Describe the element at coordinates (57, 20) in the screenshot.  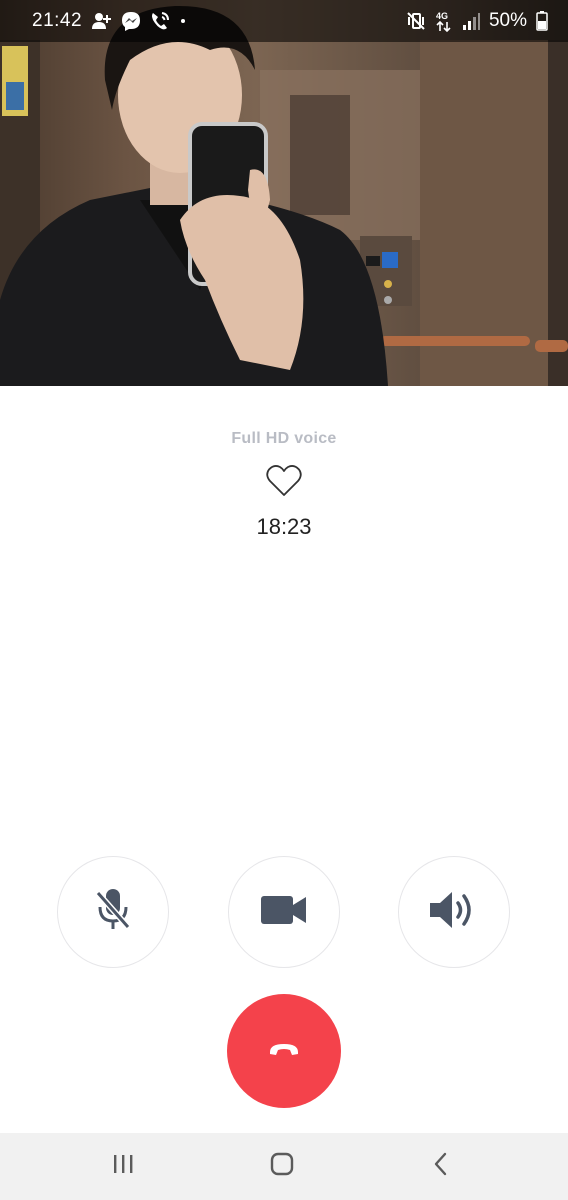
I see `status-time: 21:42` at that location.